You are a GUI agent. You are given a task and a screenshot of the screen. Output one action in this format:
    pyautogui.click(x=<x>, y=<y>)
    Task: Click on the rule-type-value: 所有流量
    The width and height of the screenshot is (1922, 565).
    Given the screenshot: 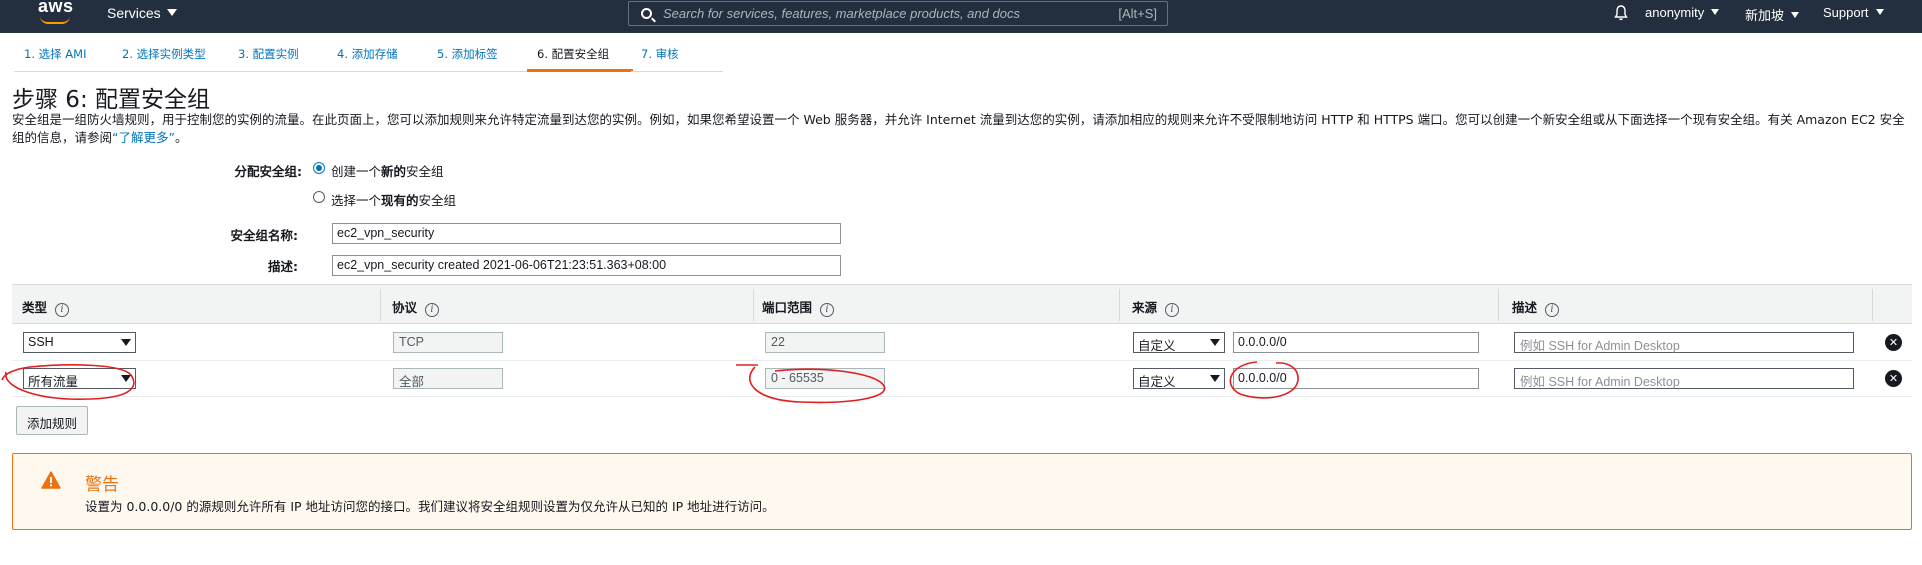 What is the action you would take?
    pyautogui.click(x=53, y=382)
    